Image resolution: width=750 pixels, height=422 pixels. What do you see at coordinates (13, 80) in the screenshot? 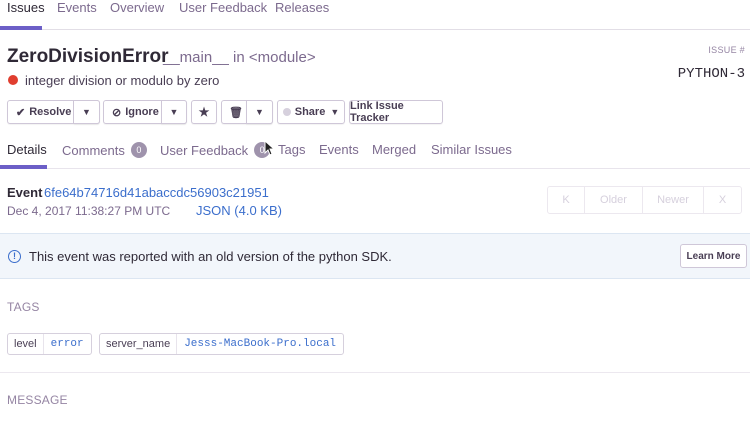
I see `error-level-indicator` at bounding box center [13, 80].